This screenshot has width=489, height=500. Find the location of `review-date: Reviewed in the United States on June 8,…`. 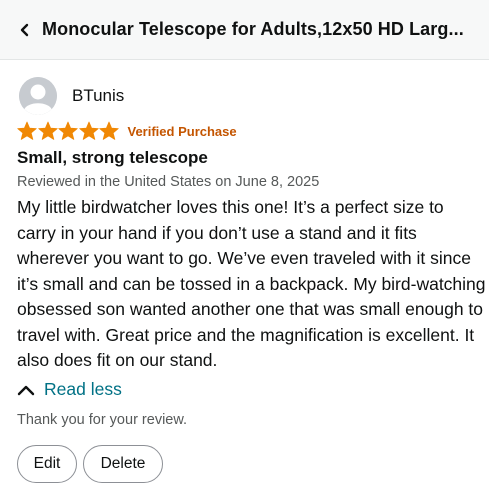

review-date: Reviewed in the United States on June 8,… is located at coordinates (168, 182).